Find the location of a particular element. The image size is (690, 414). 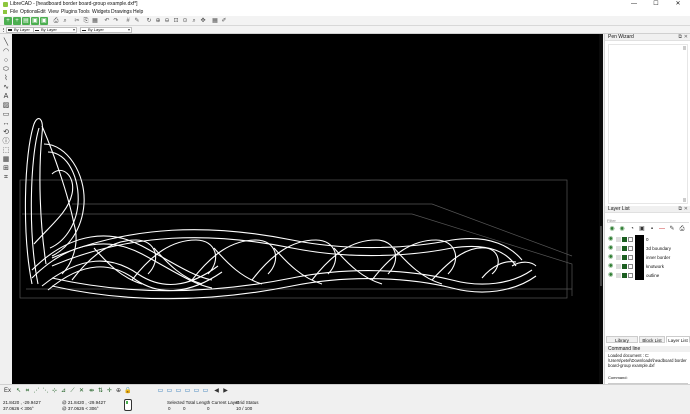

print-icon: ⎙ is located at coordinates (56, 21).